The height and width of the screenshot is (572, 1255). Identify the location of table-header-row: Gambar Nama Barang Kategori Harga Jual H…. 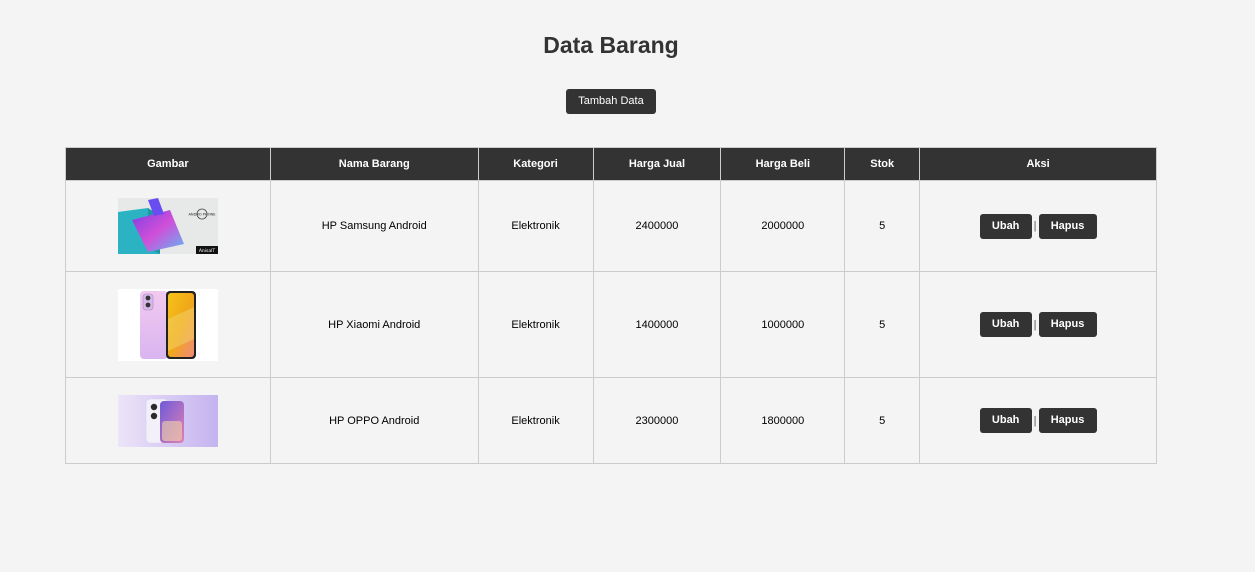
(611, 164).